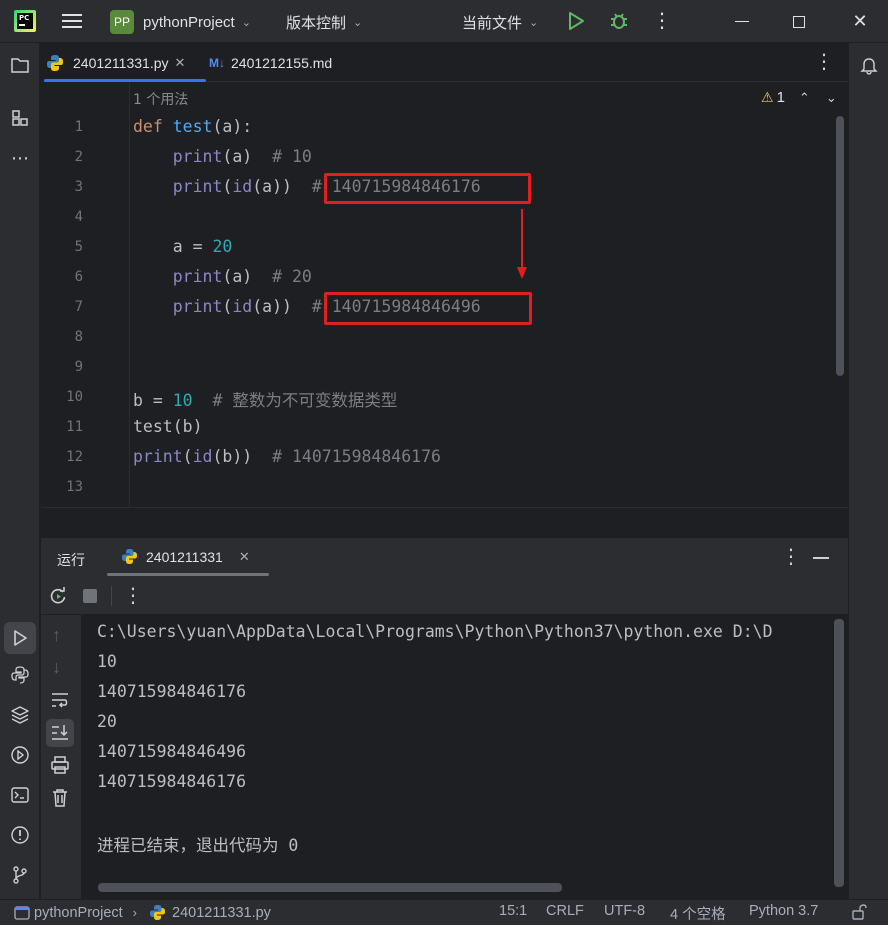 The image size is (888, 925). I want to click on inspection-widget: ⚠ 1 ⌃ ⌄, so click(799, 97).